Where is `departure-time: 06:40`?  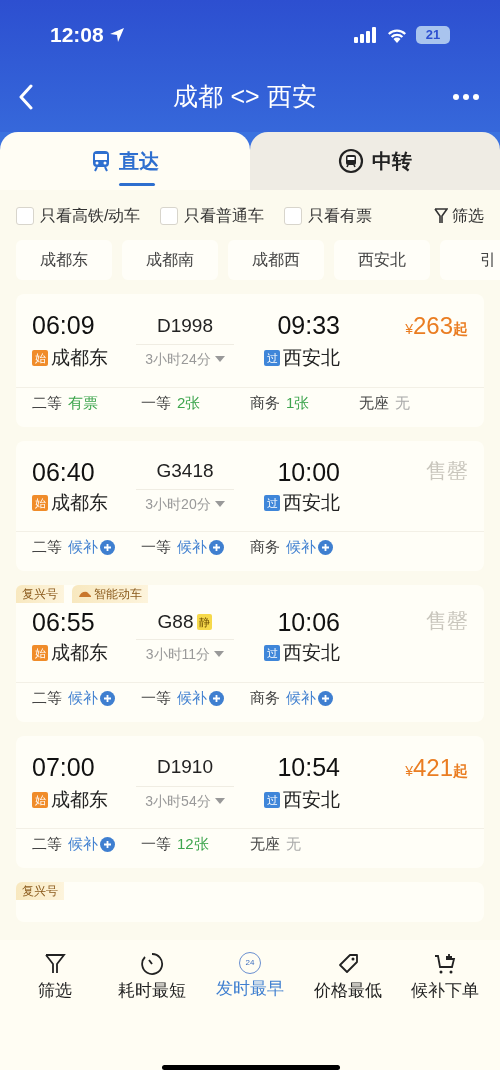
departure-time: 06:40 is located at coordinates (64, 472).